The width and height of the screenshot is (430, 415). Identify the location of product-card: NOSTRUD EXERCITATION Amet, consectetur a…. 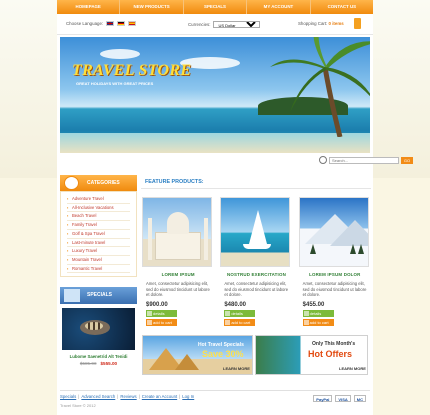
(256, 261).